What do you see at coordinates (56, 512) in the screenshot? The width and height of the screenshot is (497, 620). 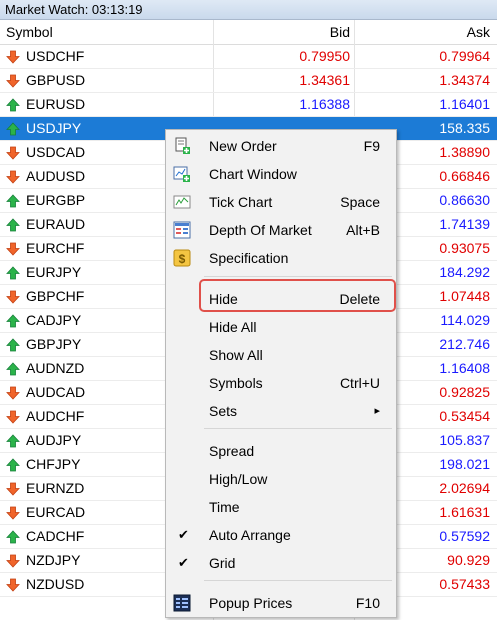 I see `symbol-cell: EURCAD` at bounding box center [56, 512].